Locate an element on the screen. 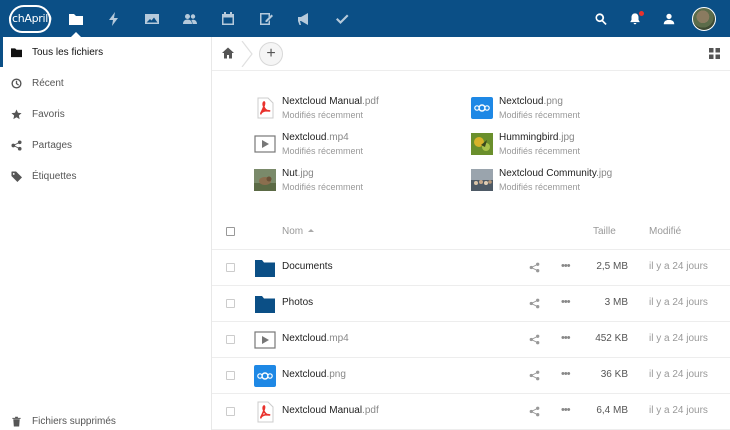 Image resolution: width=730 pixels, height=430 pixels. breadcrumb-separator is located at coordinates (247, 54).